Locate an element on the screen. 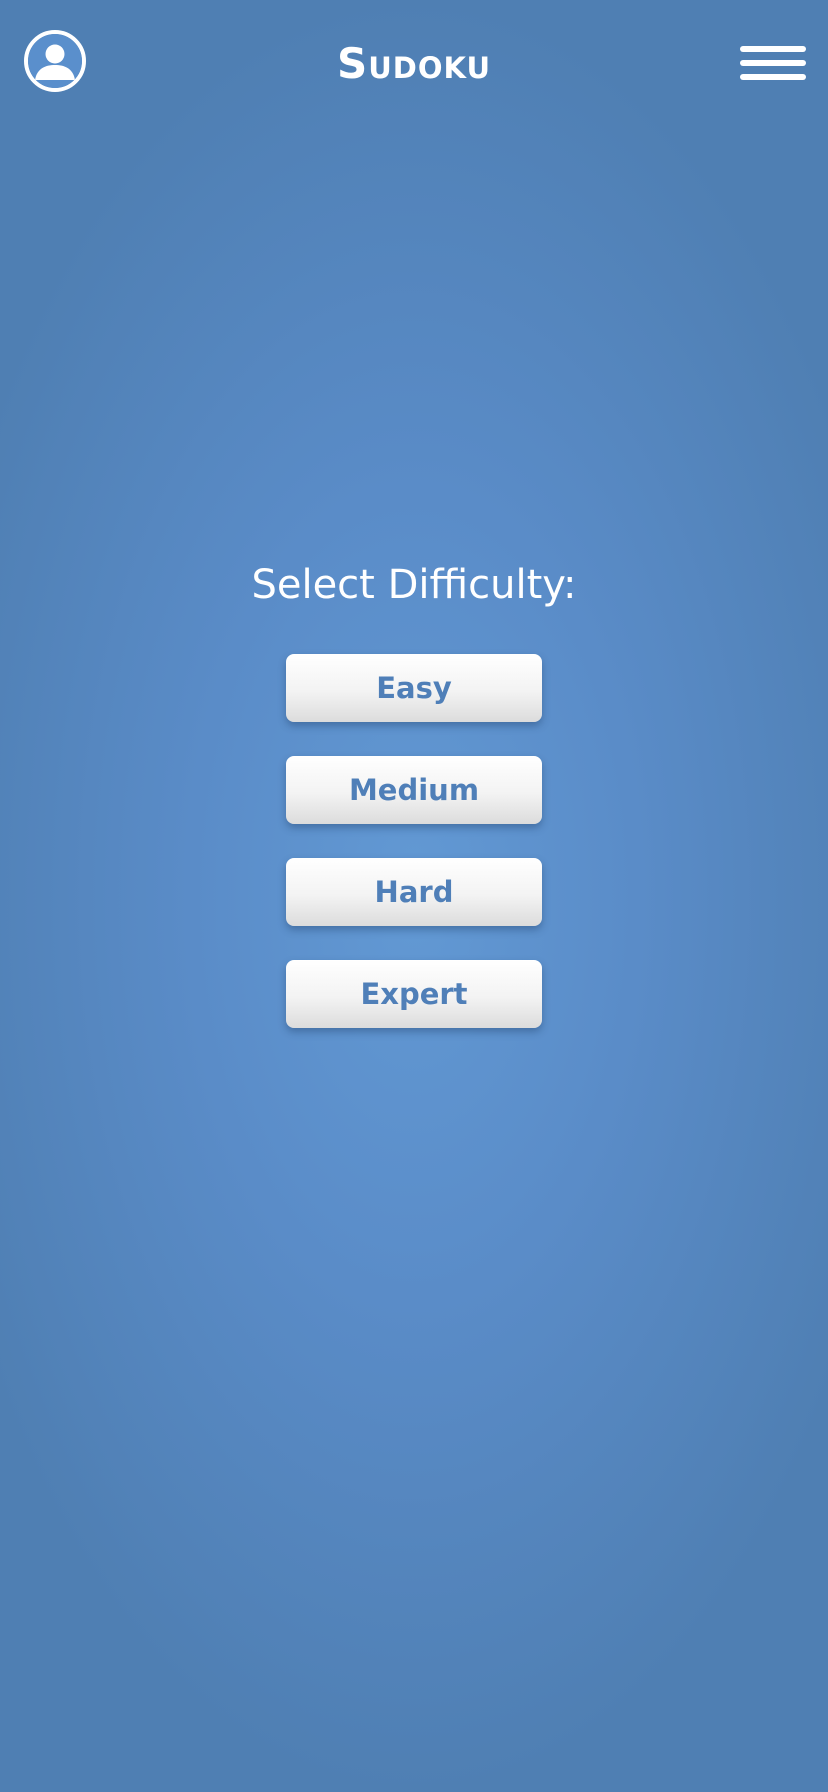  top-bar: Sudoku is located at coordinates (414, 62).